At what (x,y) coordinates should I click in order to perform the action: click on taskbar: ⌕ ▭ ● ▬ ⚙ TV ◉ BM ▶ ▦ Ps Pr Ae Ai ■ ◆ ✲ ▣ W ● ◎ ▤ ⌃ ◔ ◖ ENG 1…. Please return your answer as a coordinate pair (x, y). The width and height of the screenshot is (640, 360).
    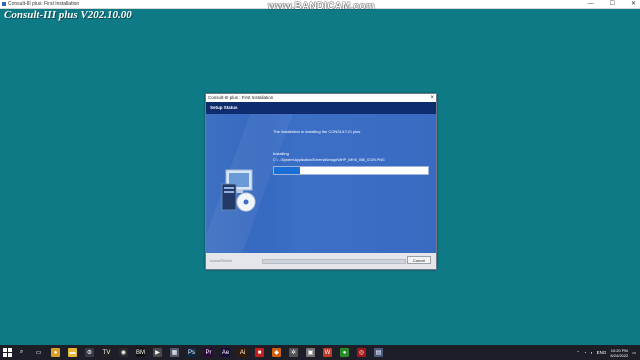
    Looking at the image, I should click on (320, 352).